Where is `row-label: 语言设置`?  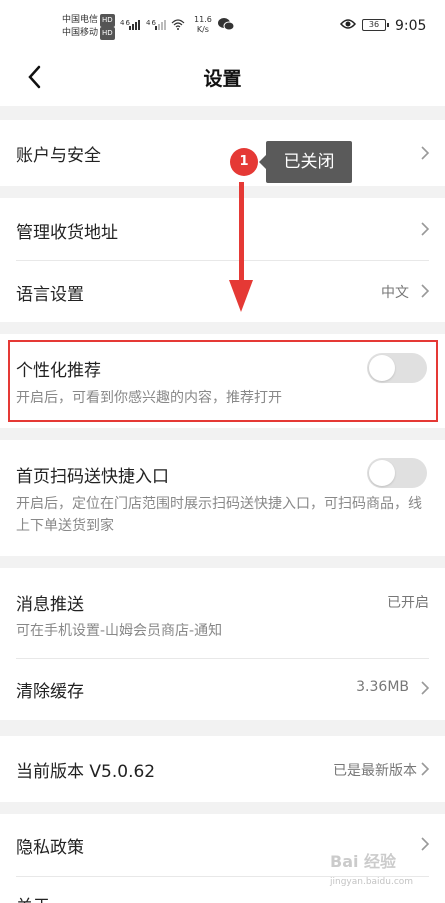
row-label: 语言设置 is located at coordinates (50, 295).